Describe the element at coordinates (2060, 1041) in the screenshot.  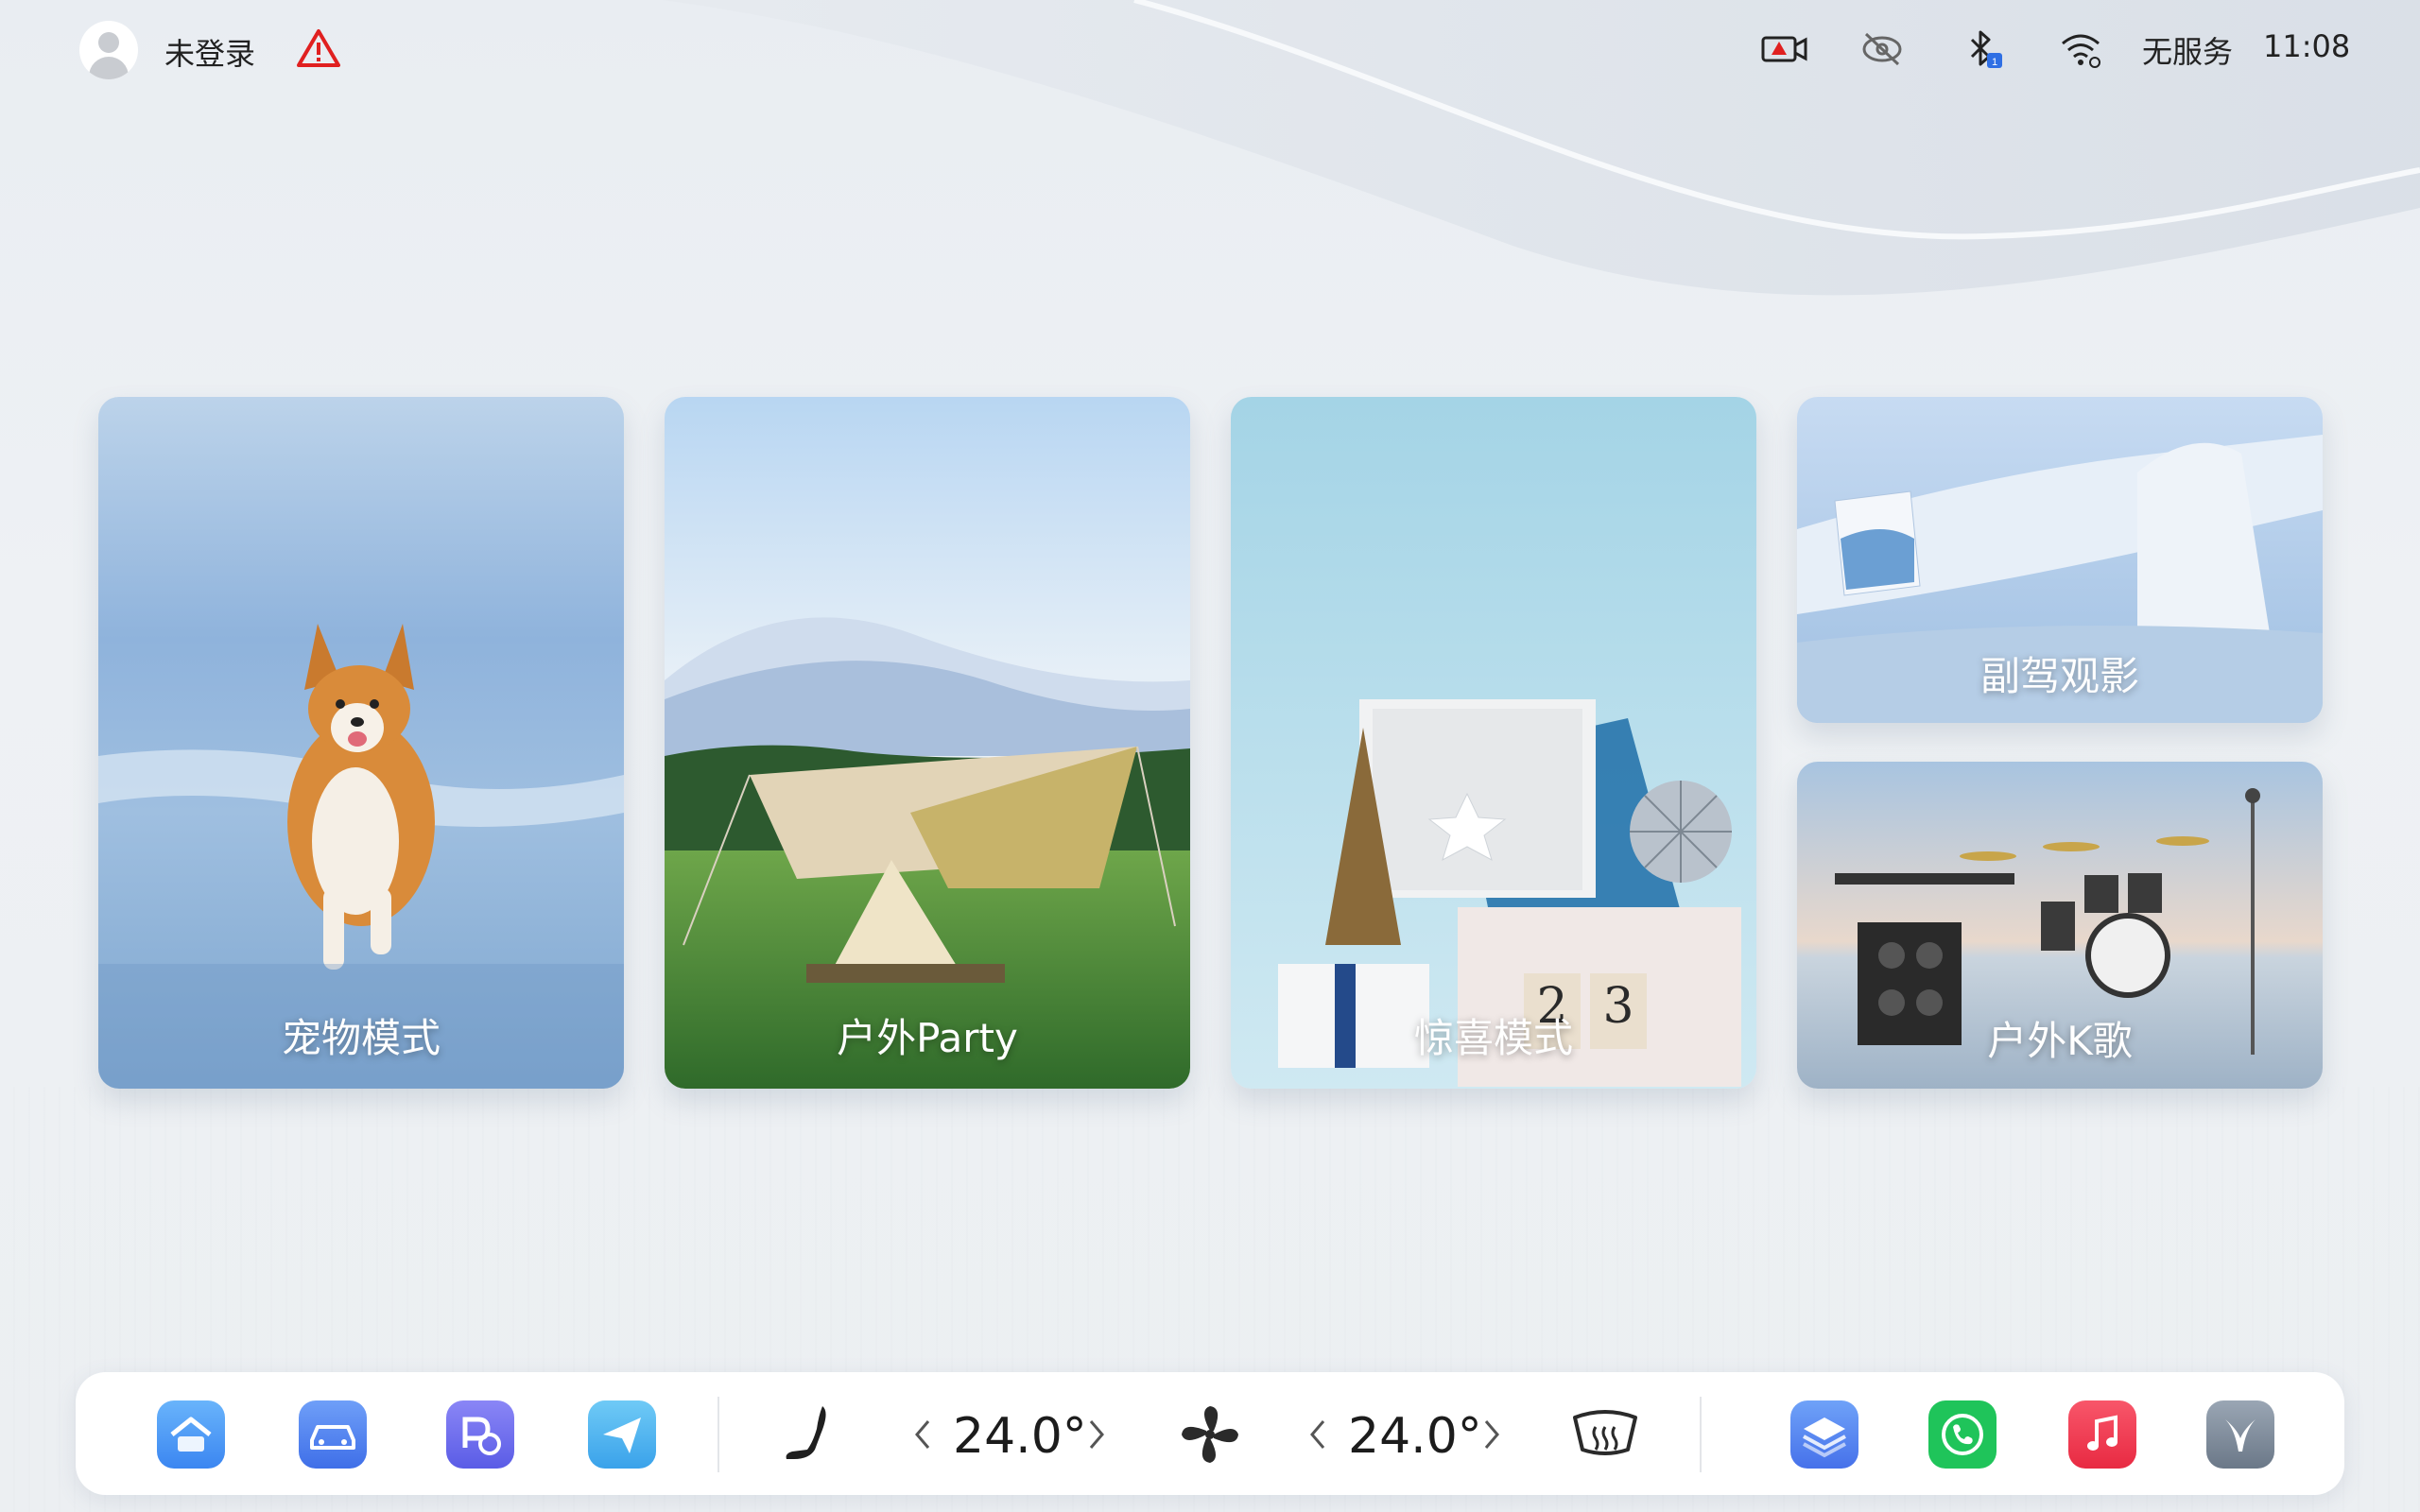
I see `card-label: 户外K歌` at that location.